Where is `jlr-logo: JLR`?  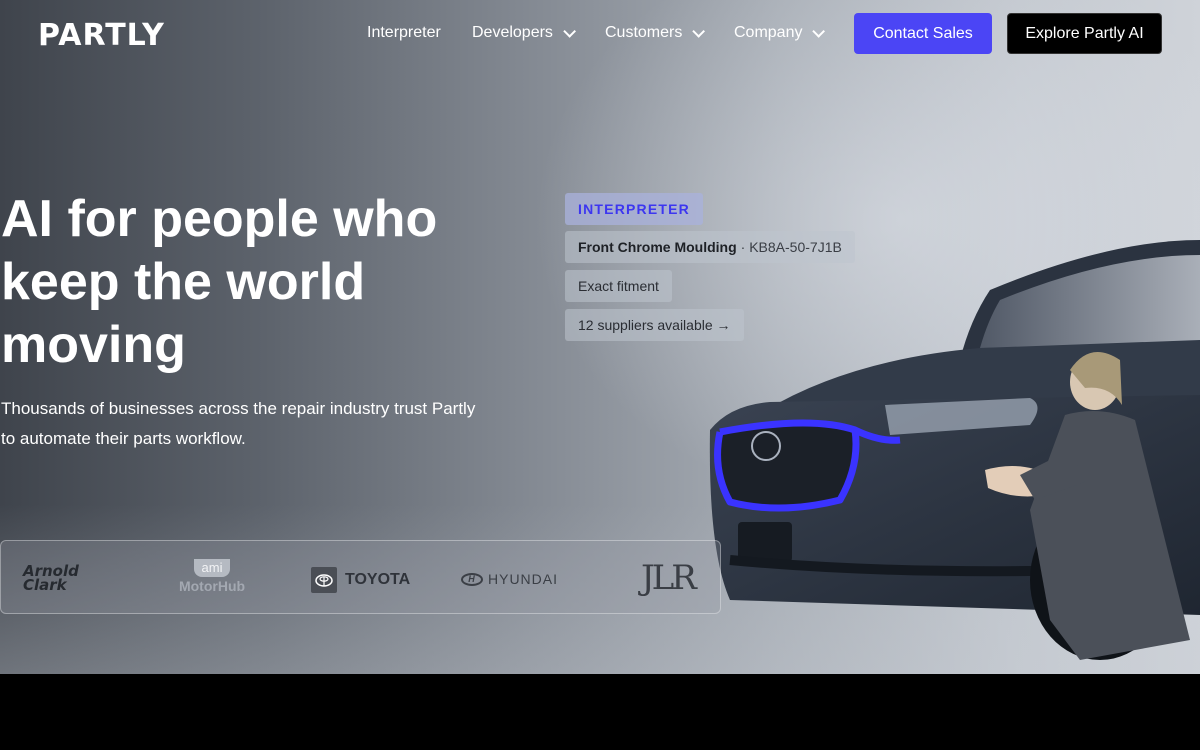
jlr-logo: JLR is located at coordinates (669, 578).